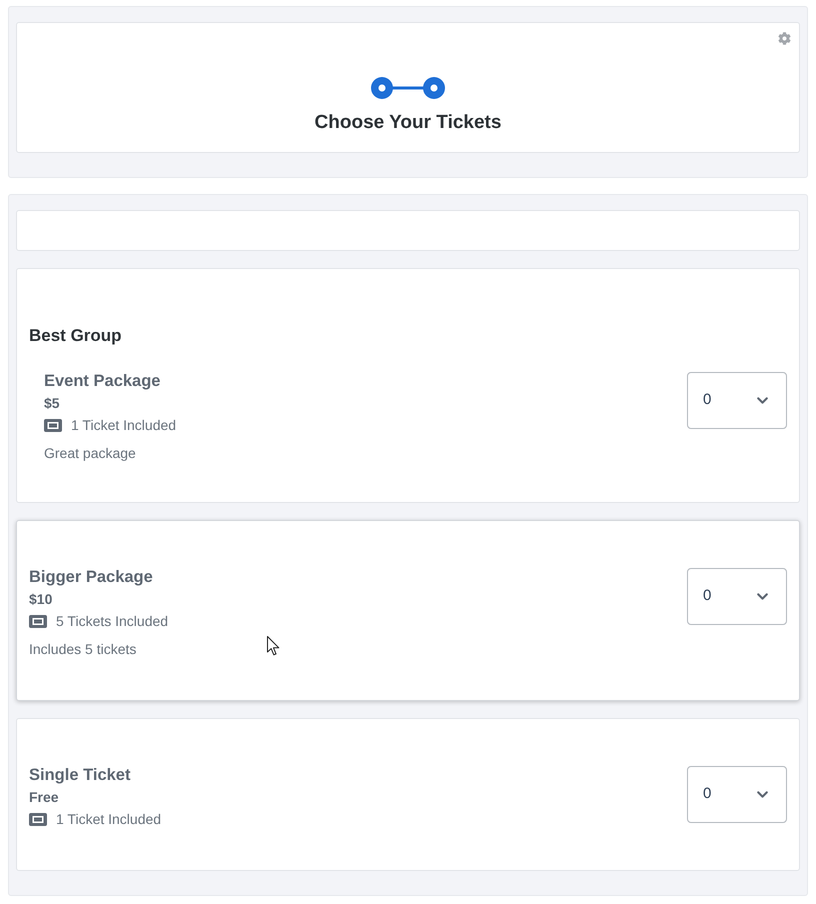  I want to click on package-price: $5, so click(52, 403).